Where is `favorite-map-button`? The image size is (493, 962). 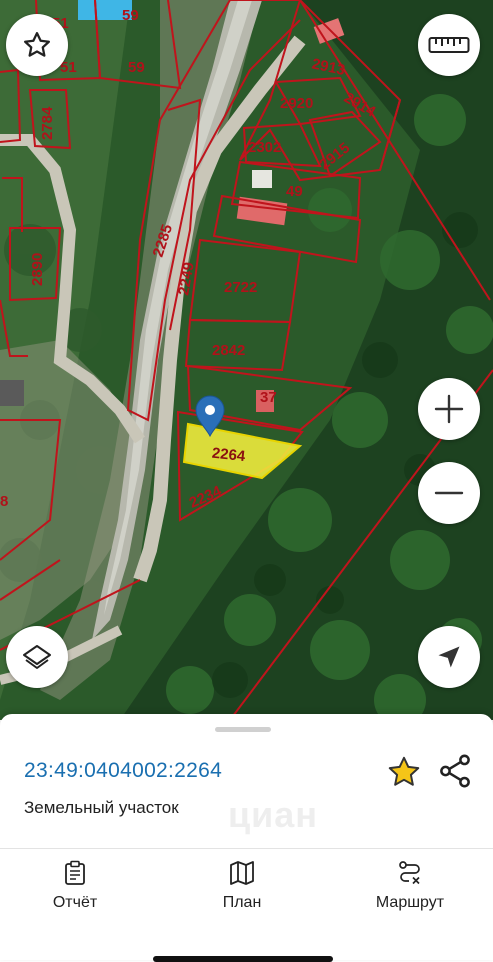 favorite-map-button is located at coordinates (37, 45).